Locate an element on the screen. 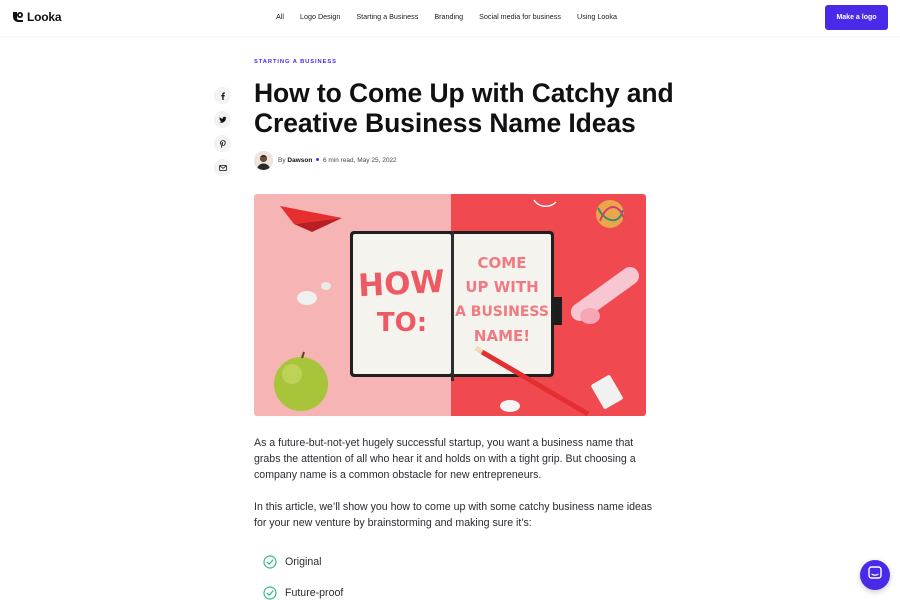 The width and height of the screenshot is (900, 600). article-byline: By Dawson 6 min read, May 25, 2022 is located at coordinates (325, 160).